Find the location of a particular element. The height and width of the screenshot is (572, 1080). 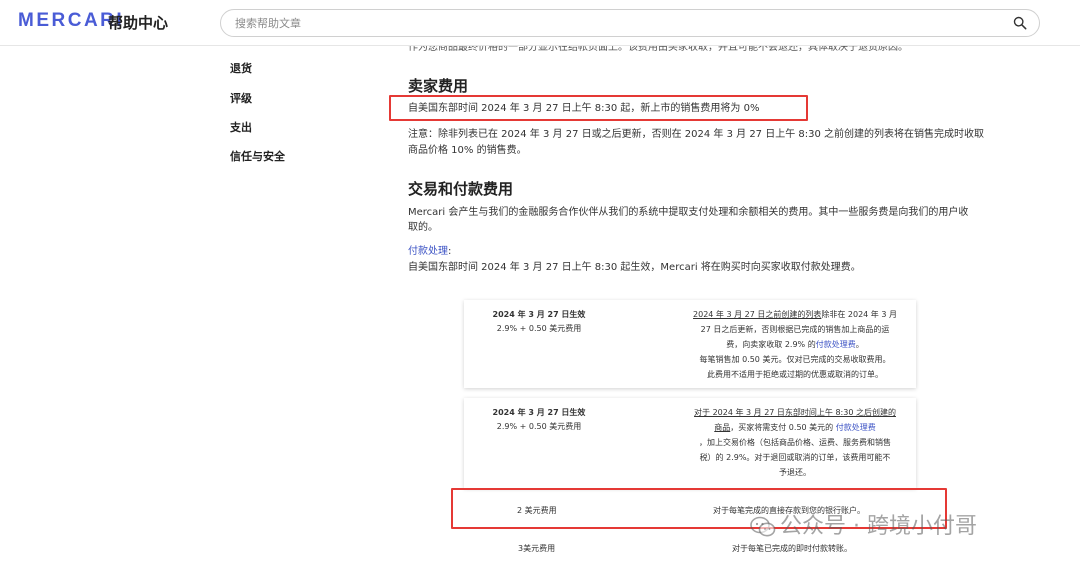

top-header: MERCARI 帮助中心 is located at coordinates (540, 23).